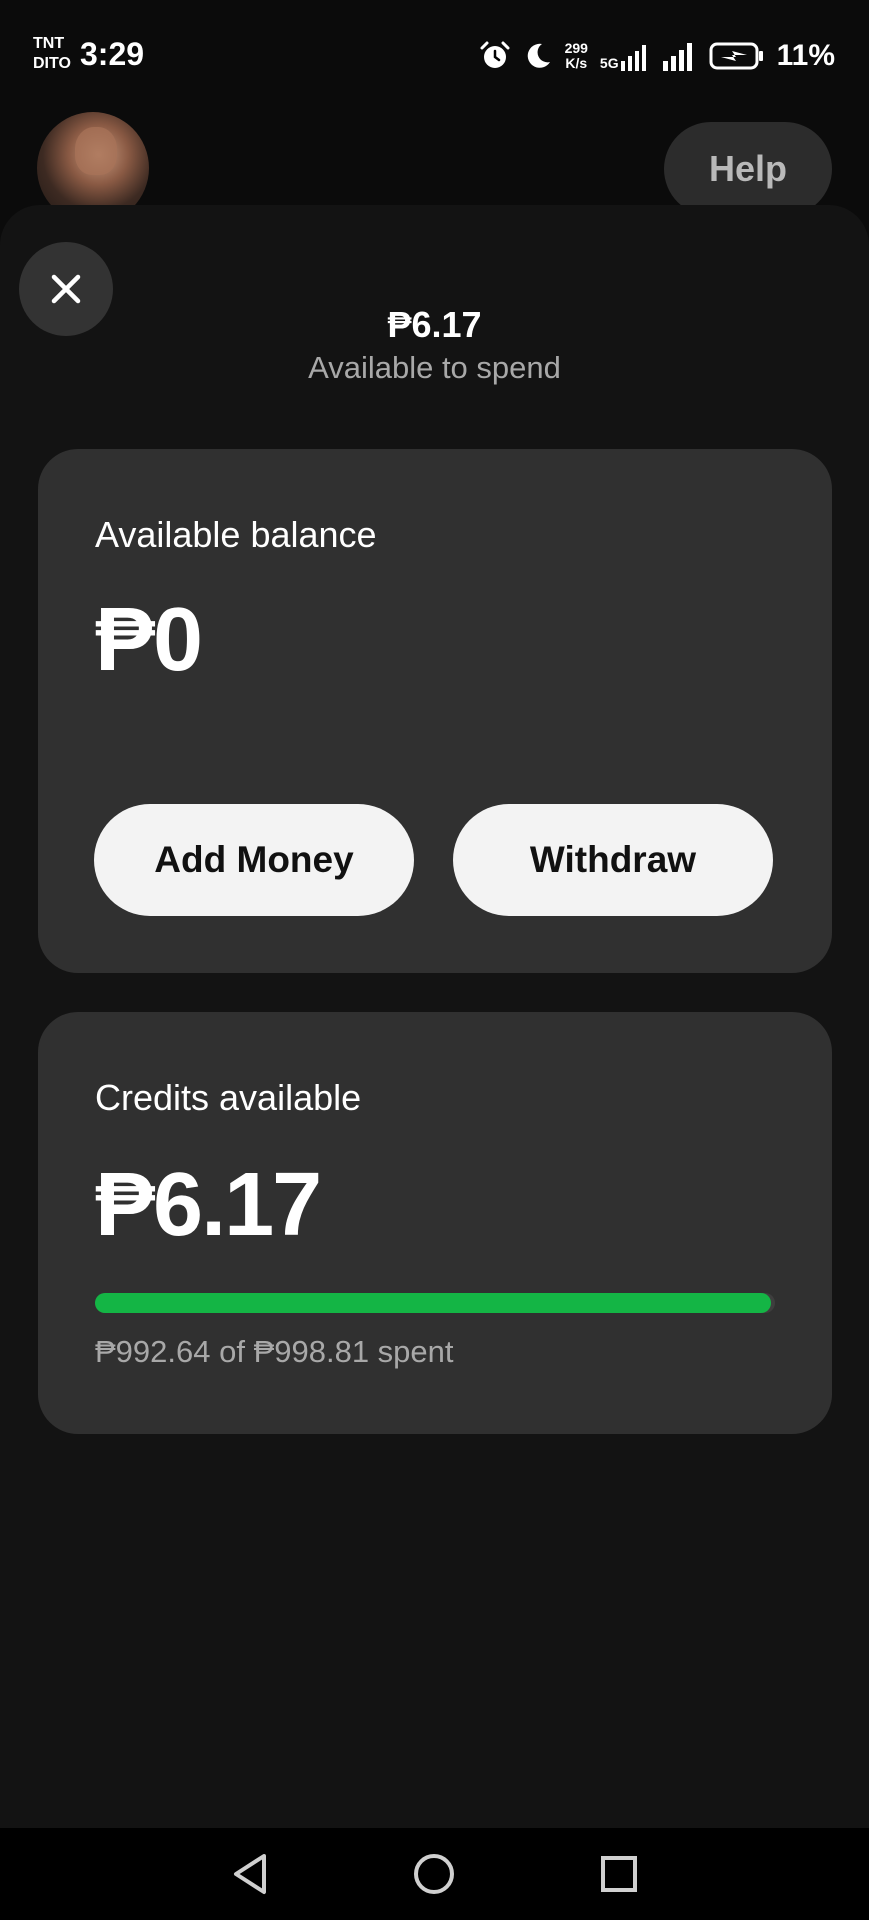  Describe the element at coordinates (228, 1097) in the screenshot. I see `credits-card-title: Credits available` at that location.